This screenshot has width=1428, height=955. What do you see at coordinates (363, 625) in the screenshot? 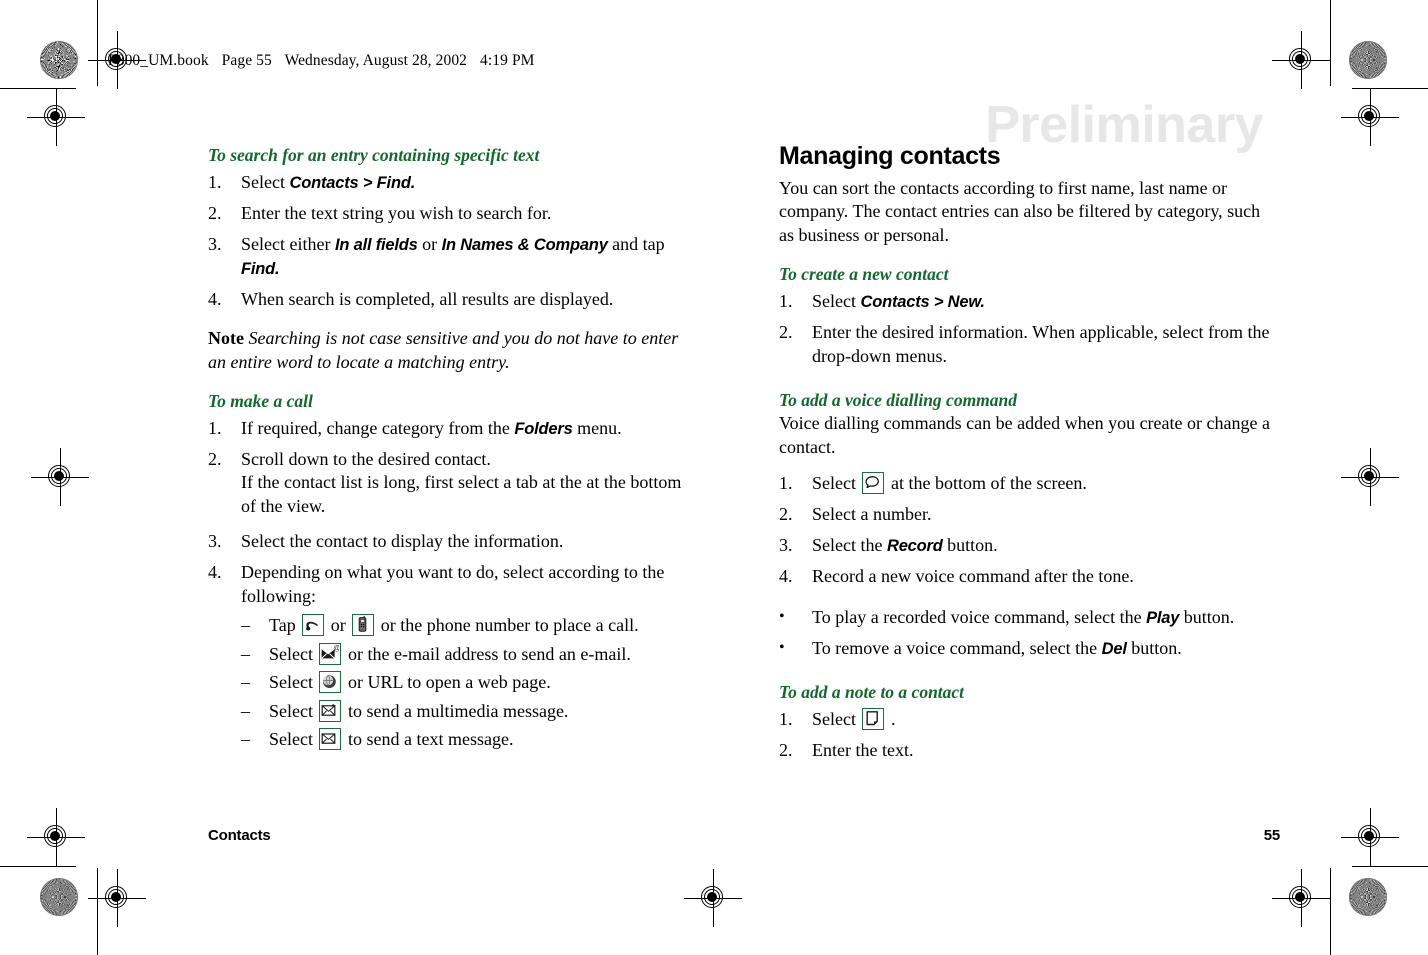
I see `mobile-phone-icon` at bounding box center [363, 625].